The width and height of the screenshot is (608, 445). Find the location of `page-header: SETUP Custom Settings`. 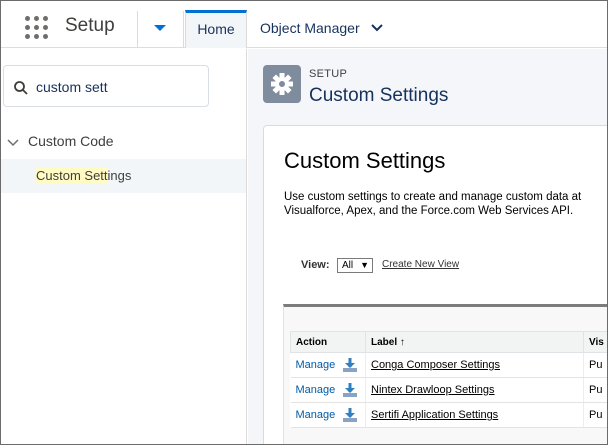

page-header: SETUP Custom Settings is located at coordinates (427, 84).